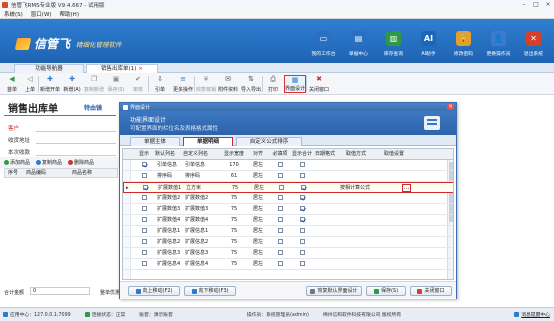 This screenshot has width=554, height=321. I want to click on grid-row: 扩展信息4 扩展信息4 75 居左, so click(288, 264).